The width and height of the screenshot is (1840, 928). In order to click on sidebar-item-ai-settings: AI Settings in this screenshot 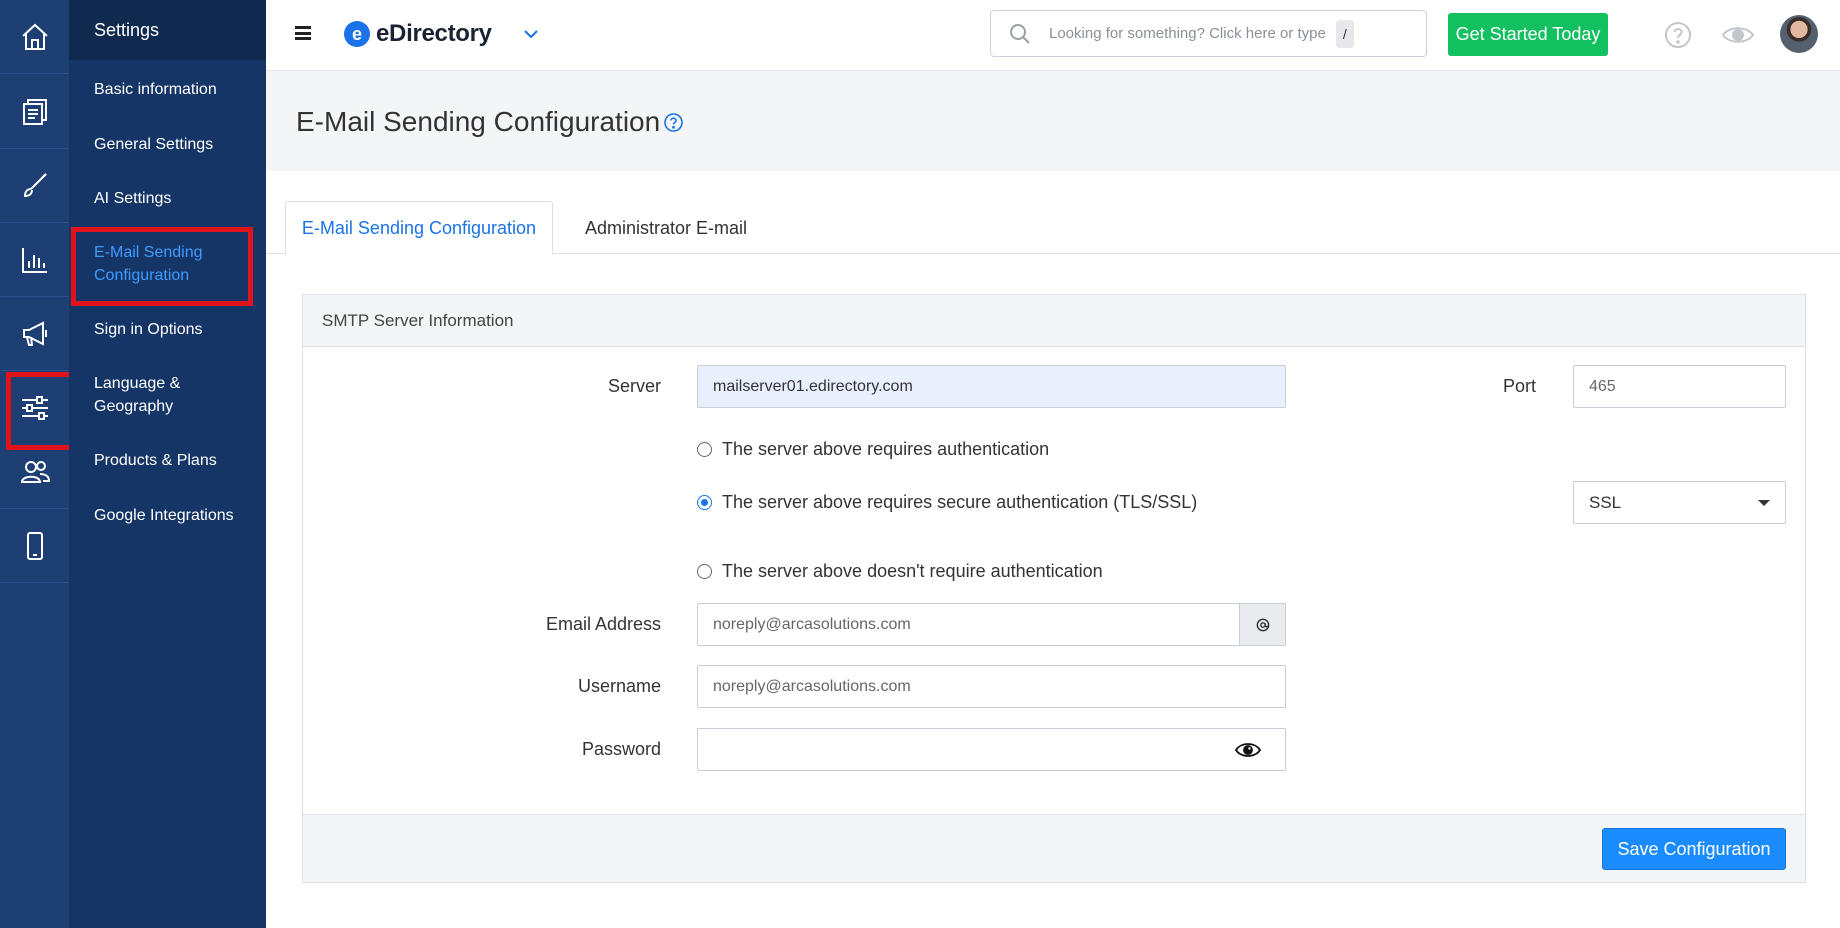, I will do `click(176, 198)`.